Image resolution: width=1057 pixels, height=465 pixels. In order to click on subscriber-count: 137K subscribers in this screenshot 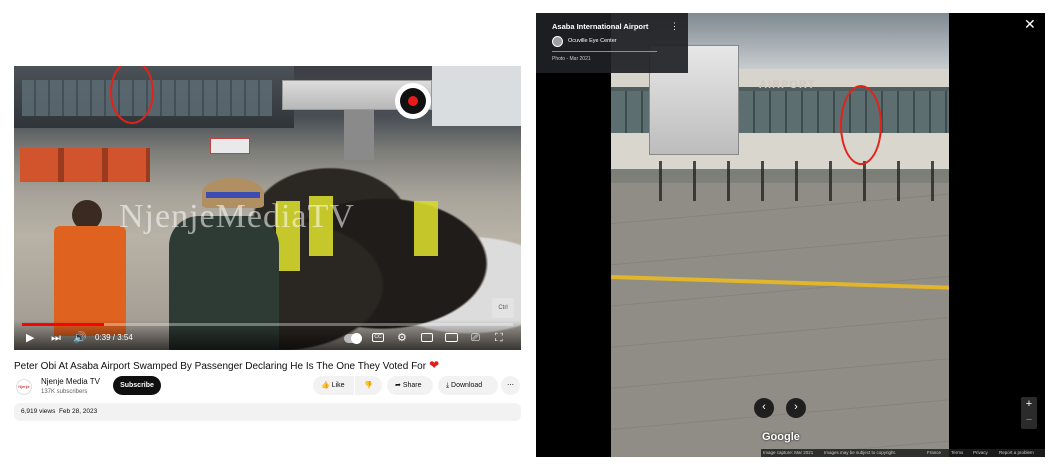, I will do `click(64, 392)`.